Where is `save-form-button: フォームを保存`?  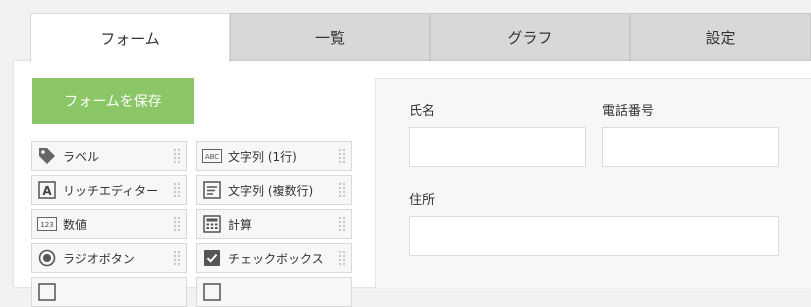
save-form-button: フォームを保存 is located at coordinates (113, 101).